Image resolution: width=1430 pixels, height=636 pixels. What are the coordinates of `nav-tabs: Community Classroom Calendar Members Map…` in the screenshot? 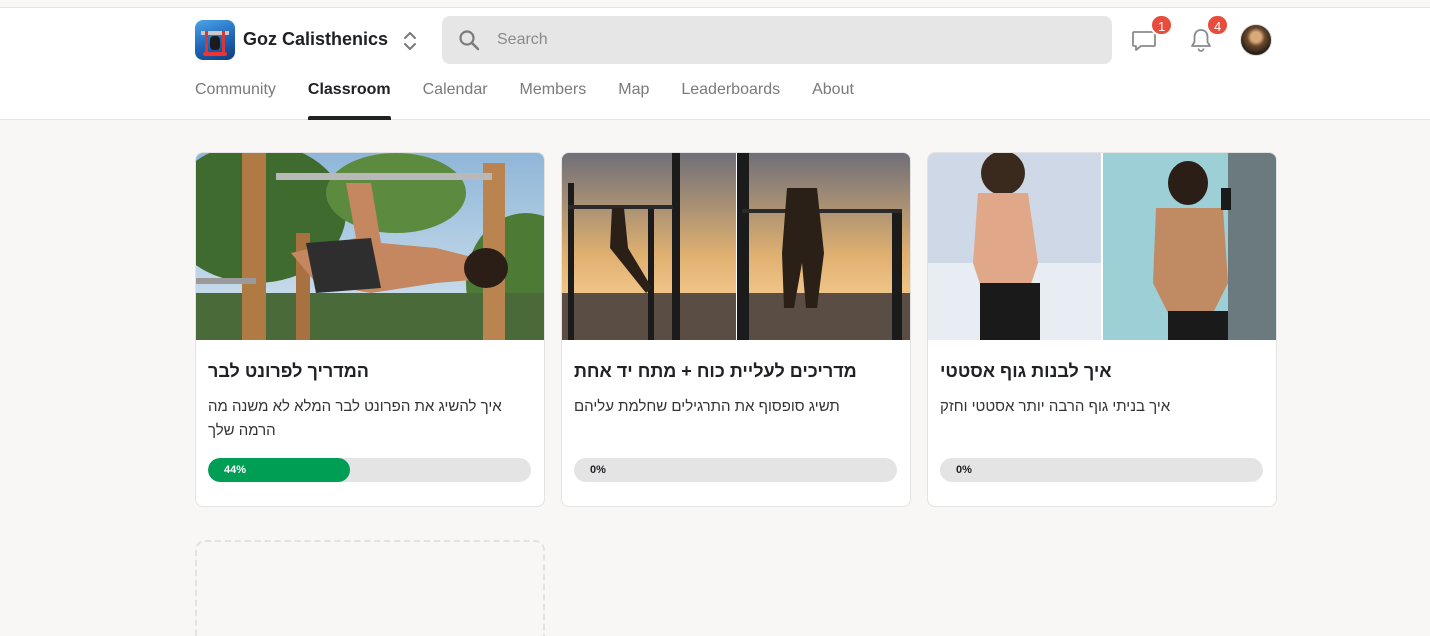 It's located at (524, 99).